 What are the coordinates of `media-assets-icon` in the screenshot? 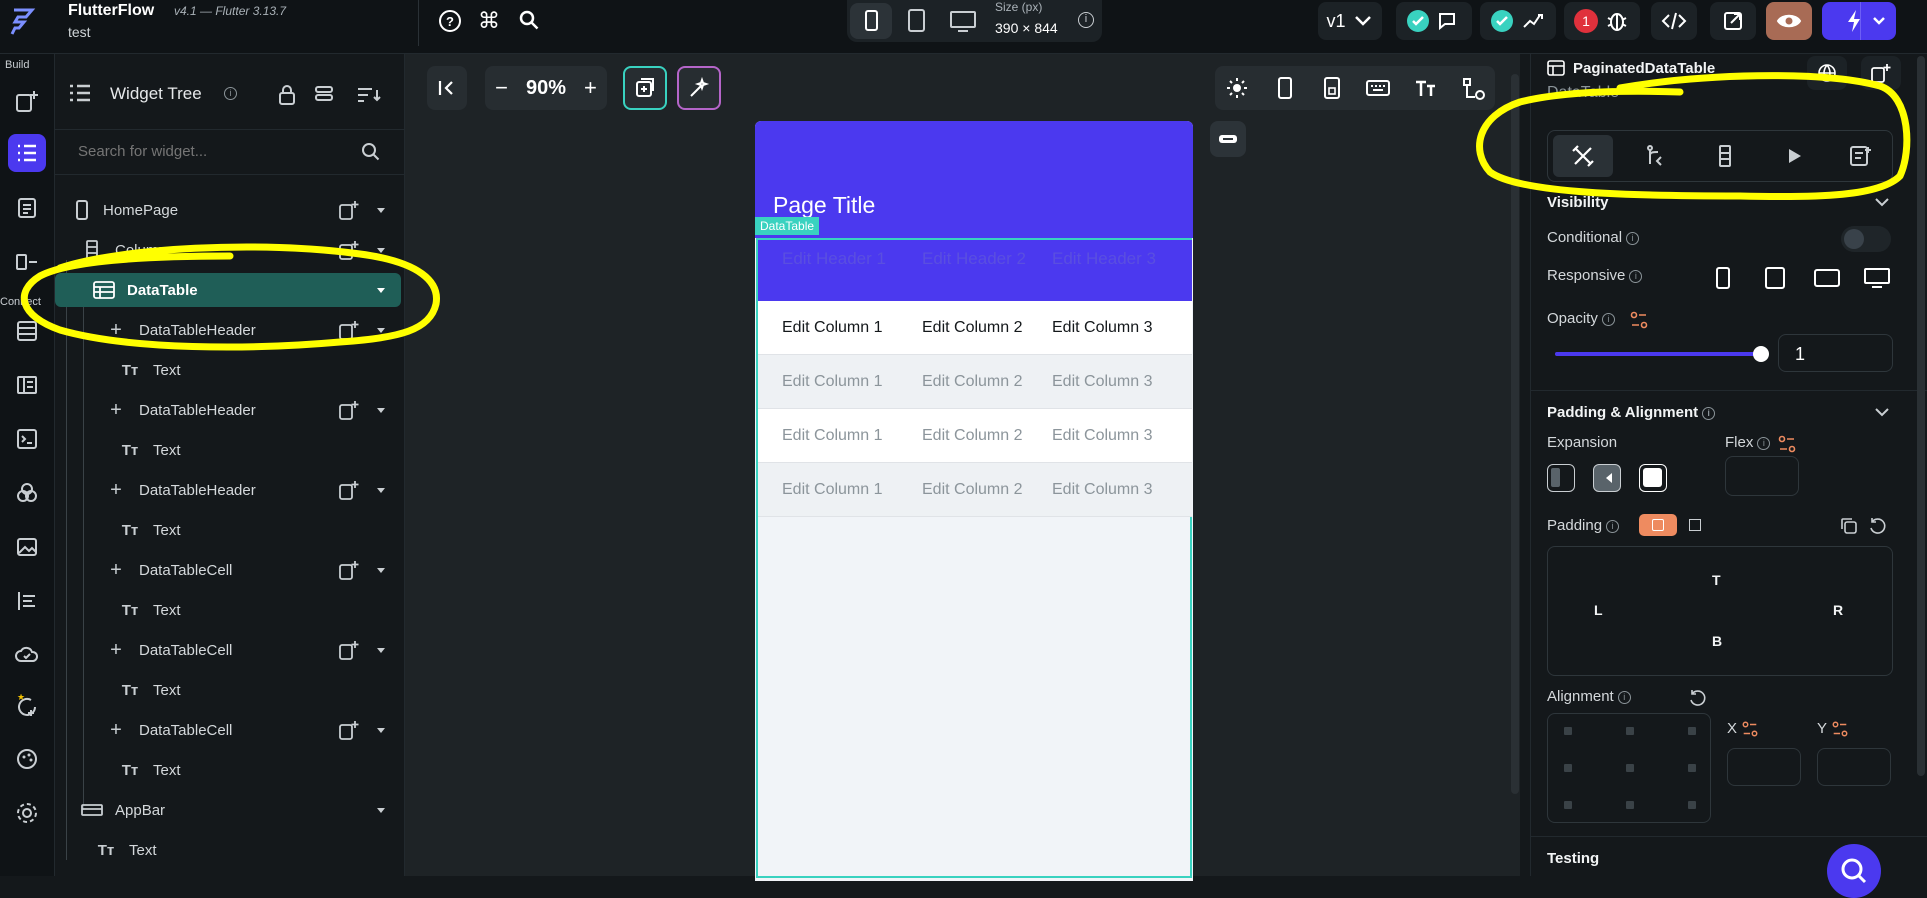 It's located at (27, 547).